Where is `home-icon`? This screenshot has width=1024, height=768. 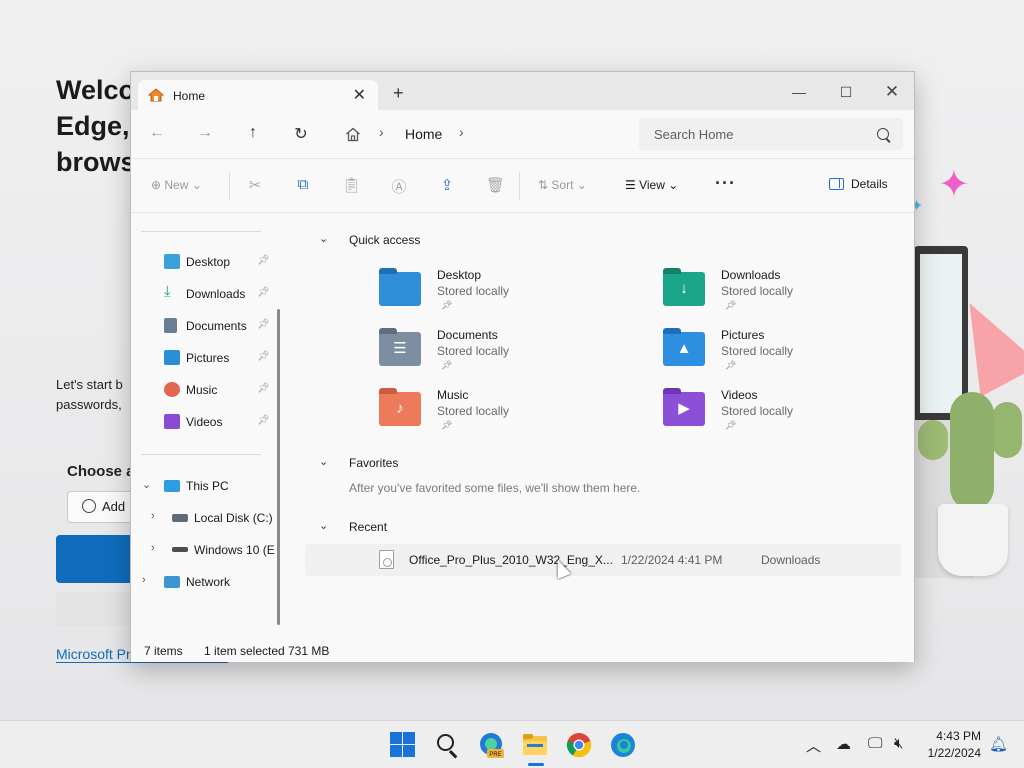
home-icon is located at coordinates (156, 95).